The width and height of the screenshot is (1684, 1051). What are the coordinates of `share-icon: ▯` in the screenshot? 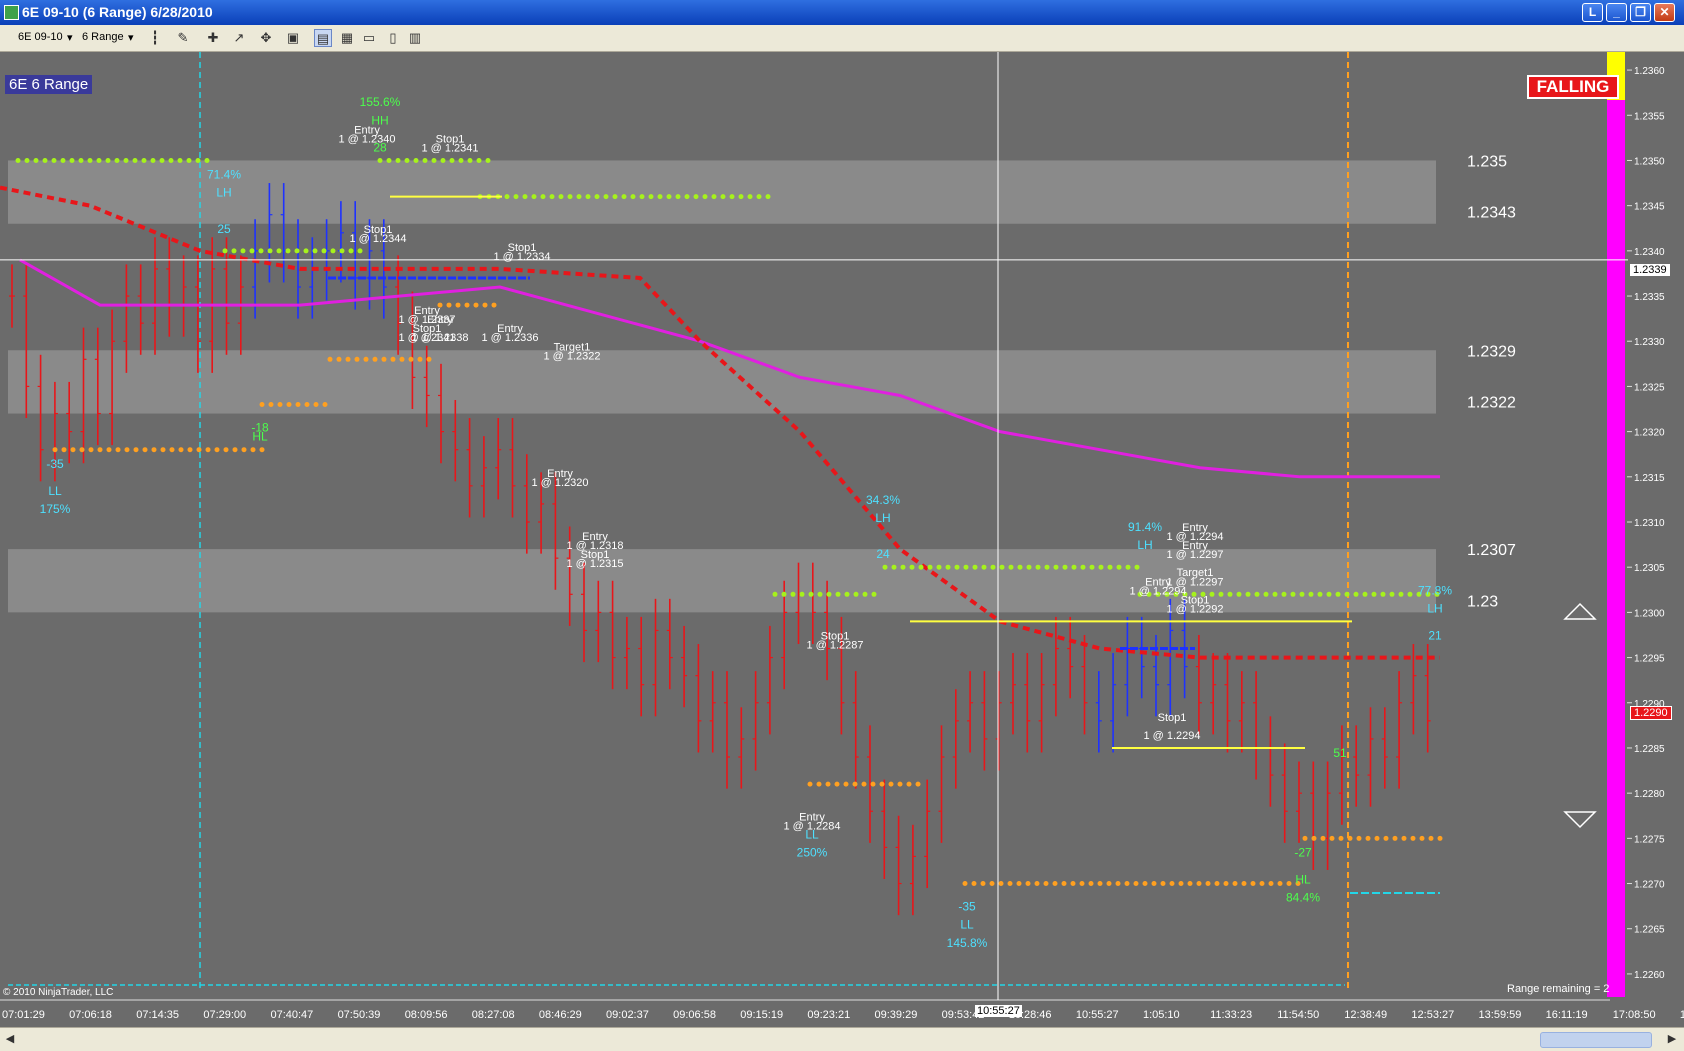 It's located at (393, 38).